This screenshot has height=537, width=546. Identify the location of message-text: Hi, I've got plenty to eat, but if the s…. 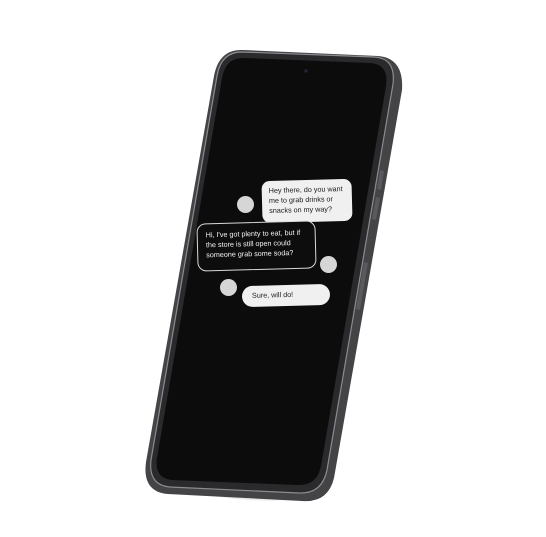
(253, 243).